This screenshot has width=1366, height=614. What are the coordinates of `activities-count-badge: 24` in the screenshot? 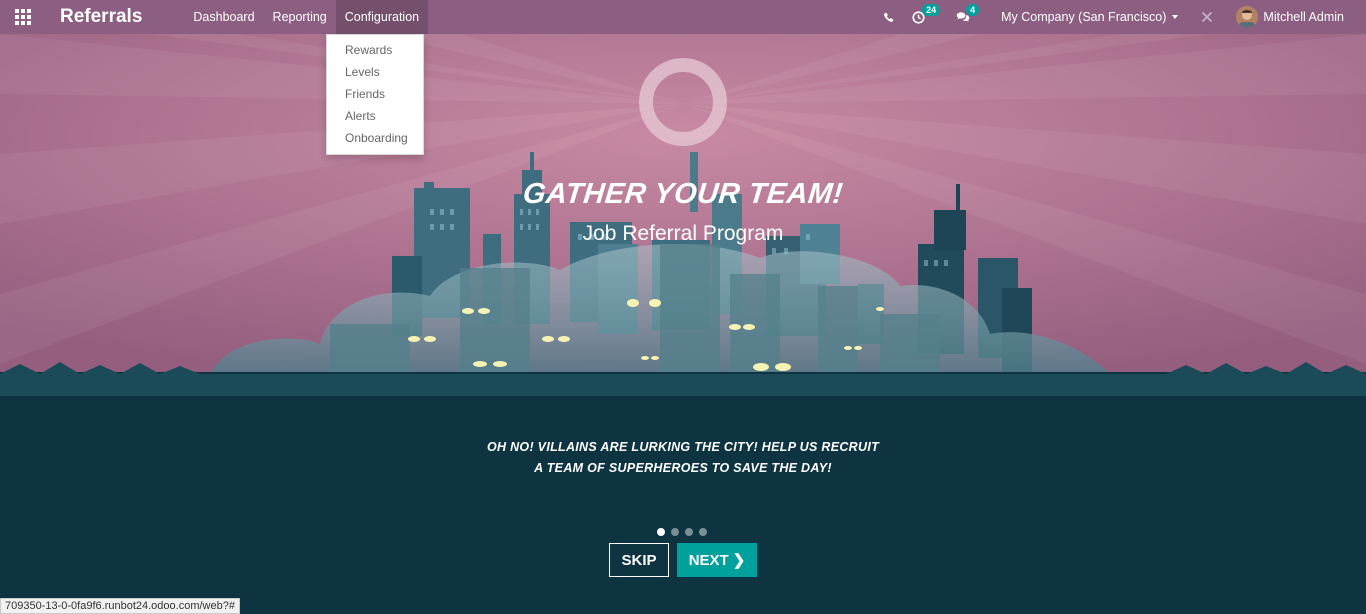 It's located at (931, 10).